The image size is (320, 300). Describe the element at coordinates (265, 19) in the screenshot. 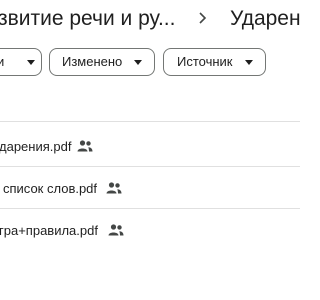

I see `breadcrumb-current-folder: Ударен` at that location.